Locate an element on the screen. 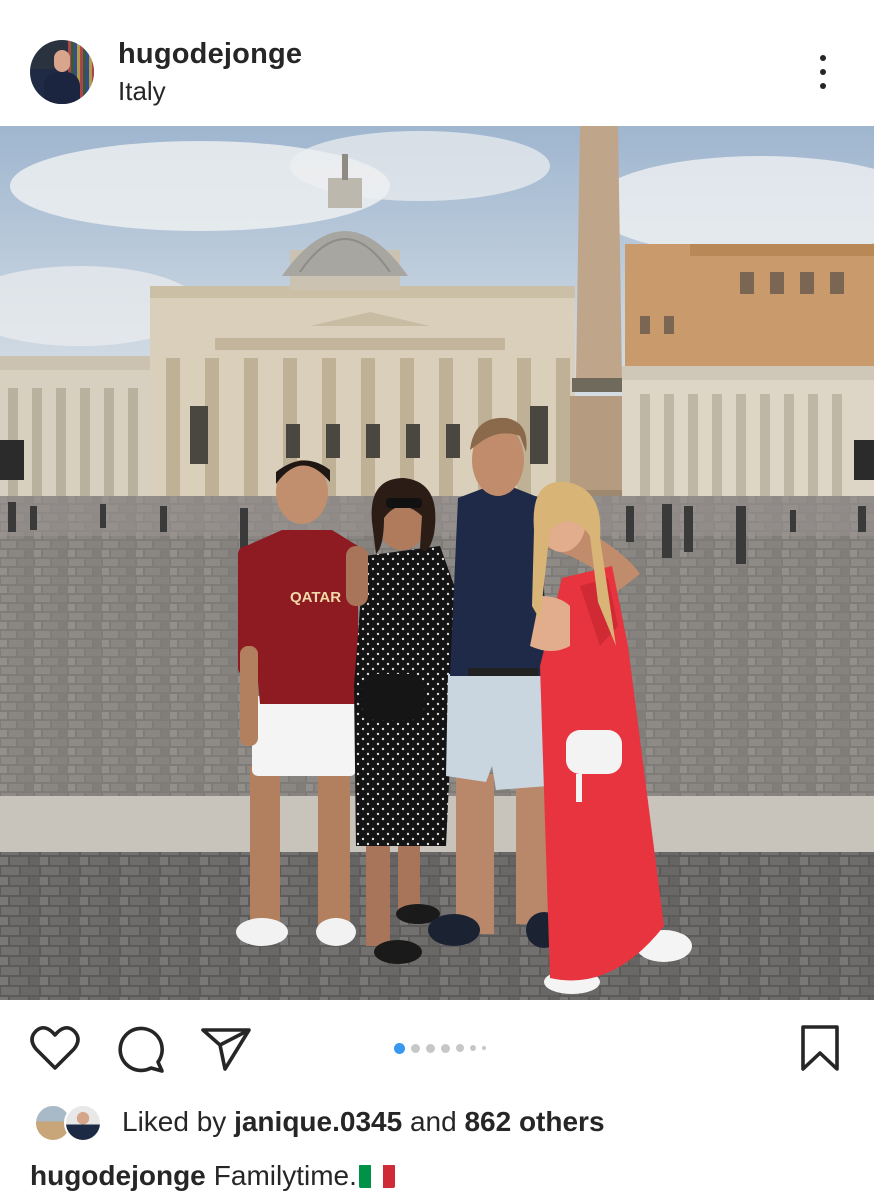 The image size is (874, 1200). post-location: Italy is located at coordinates (142, 91).